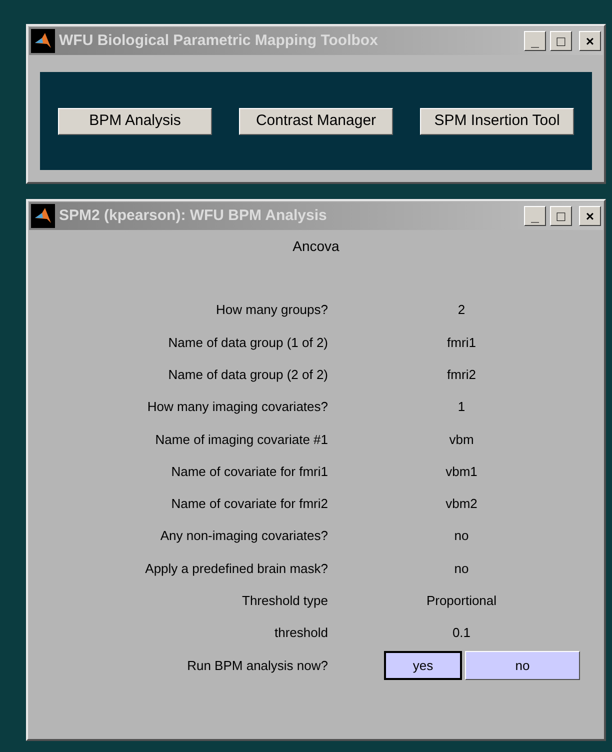 Image resolution: width=612 pixels, height=752 pixels. What do you see at coordinates (241, 439) in the screenshot?
I see `field-label: Name of imaging covariate #1` at bounding box center [241, 439].